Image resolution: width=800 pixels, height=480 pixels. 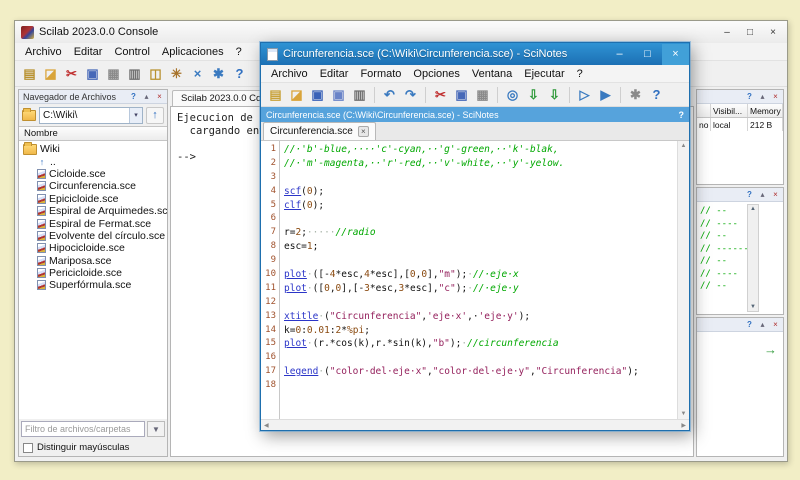 I want to click on scilab-menu-editar: Editar, so click(x=88, y=52).